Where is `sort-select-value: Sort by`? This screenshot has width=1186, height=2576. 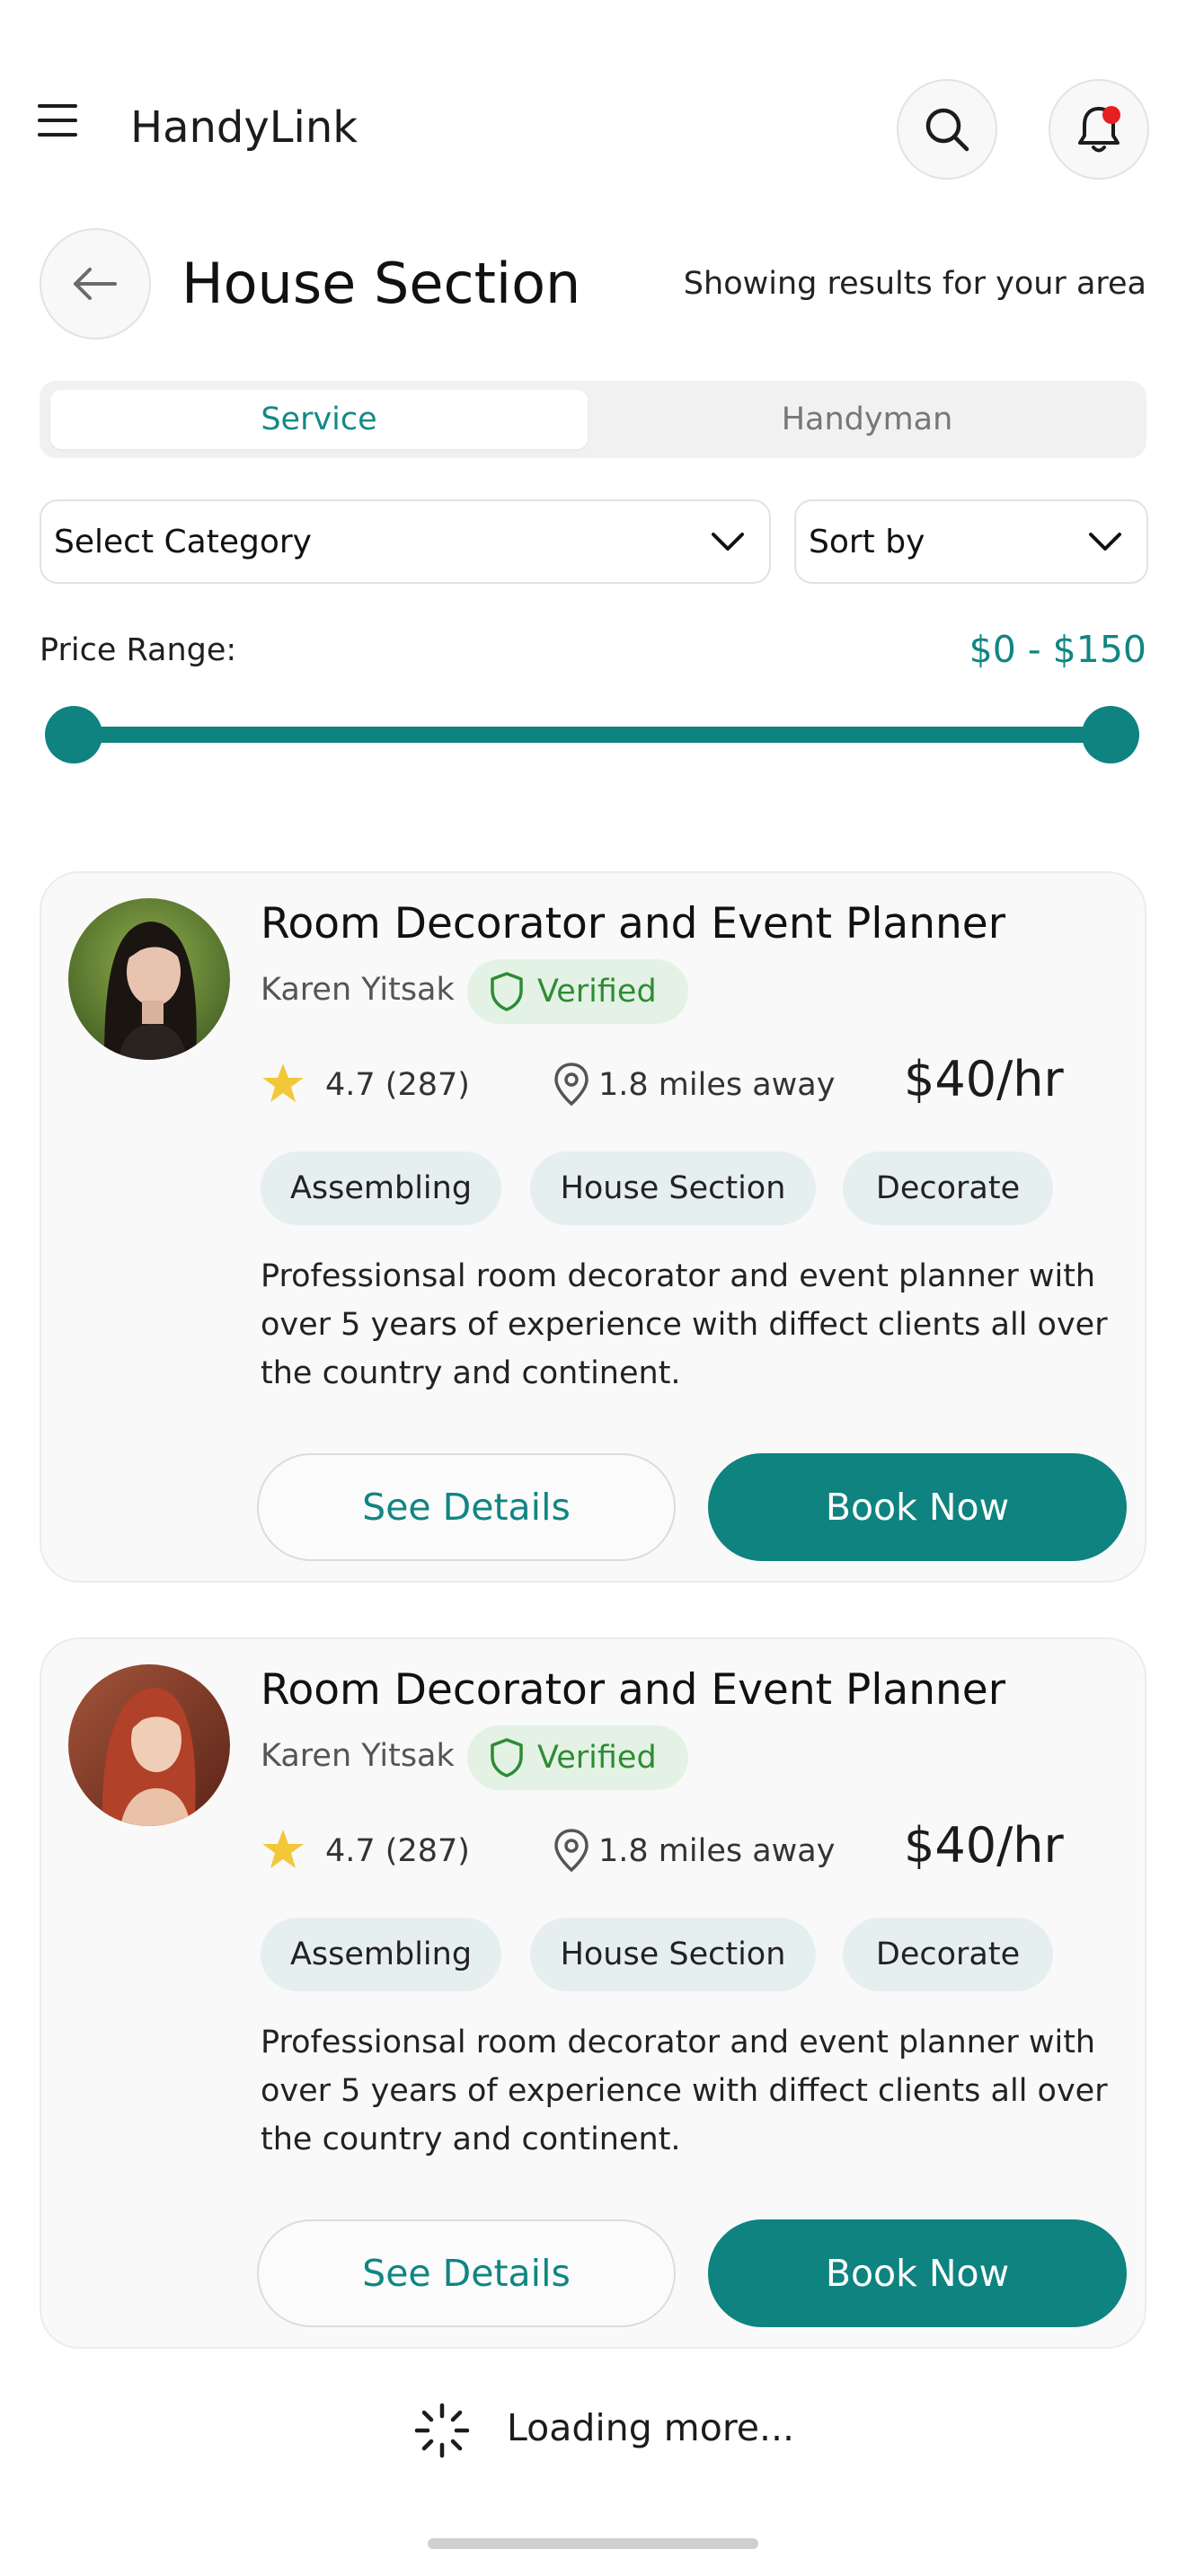 sort-select-value: Sort by is located at coordinates (867, 541).